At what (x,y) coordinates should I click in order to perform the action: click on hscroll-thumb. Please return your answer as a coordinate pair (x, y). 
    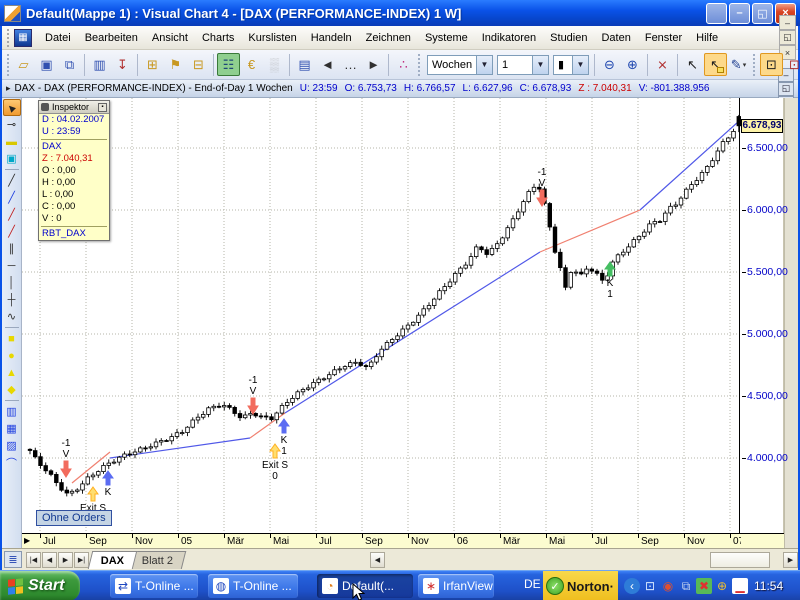
    Looking at the image, I should click on (740, 560).